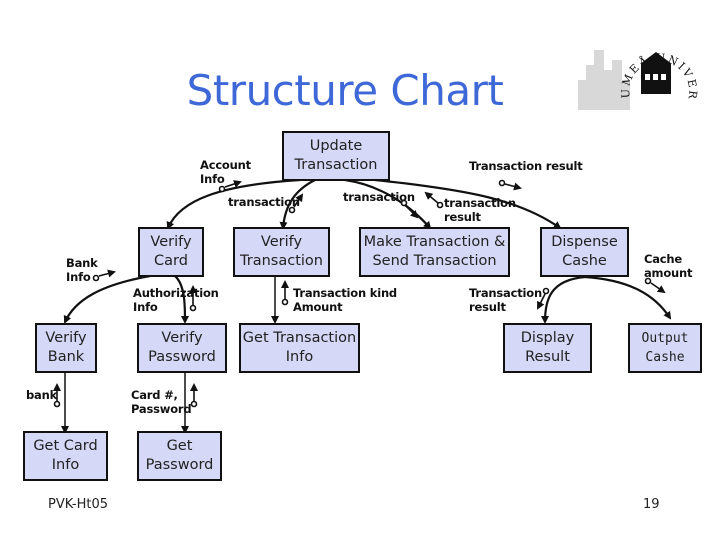 Image resolution: width=720 pixels, height=540 pixels. What do you see at coordinates (82, 270) in the screenshot?
I see `couple-bank-info: Bank Info` at bounding box center [82, 270].